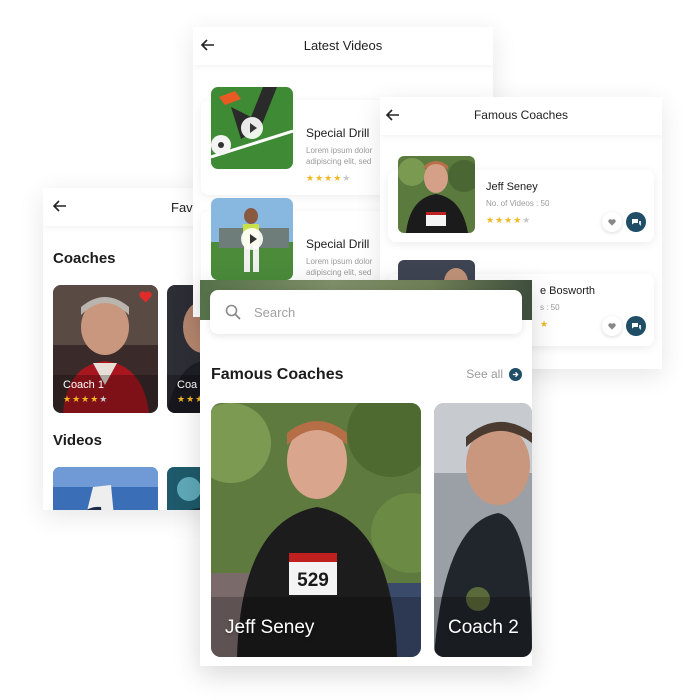 This screenshot has width=700, height=700. What do you see at coordinates (84, 258) in the screenshot?
I see `coaches-heading: Coaches` at bounding box center [84, 258].